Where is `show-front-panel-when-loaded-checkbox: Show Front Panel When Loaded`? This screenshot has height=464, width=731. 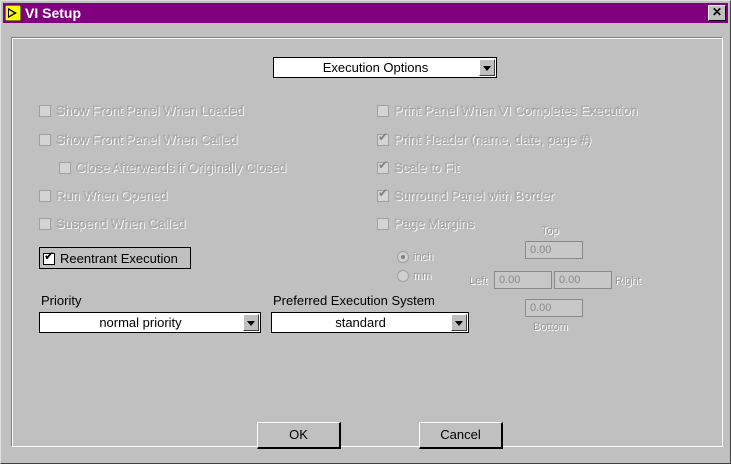
show-front-panel-when-loaded-checkbox: Show Front Panel When Loaded is located at coordinates (141, 110).